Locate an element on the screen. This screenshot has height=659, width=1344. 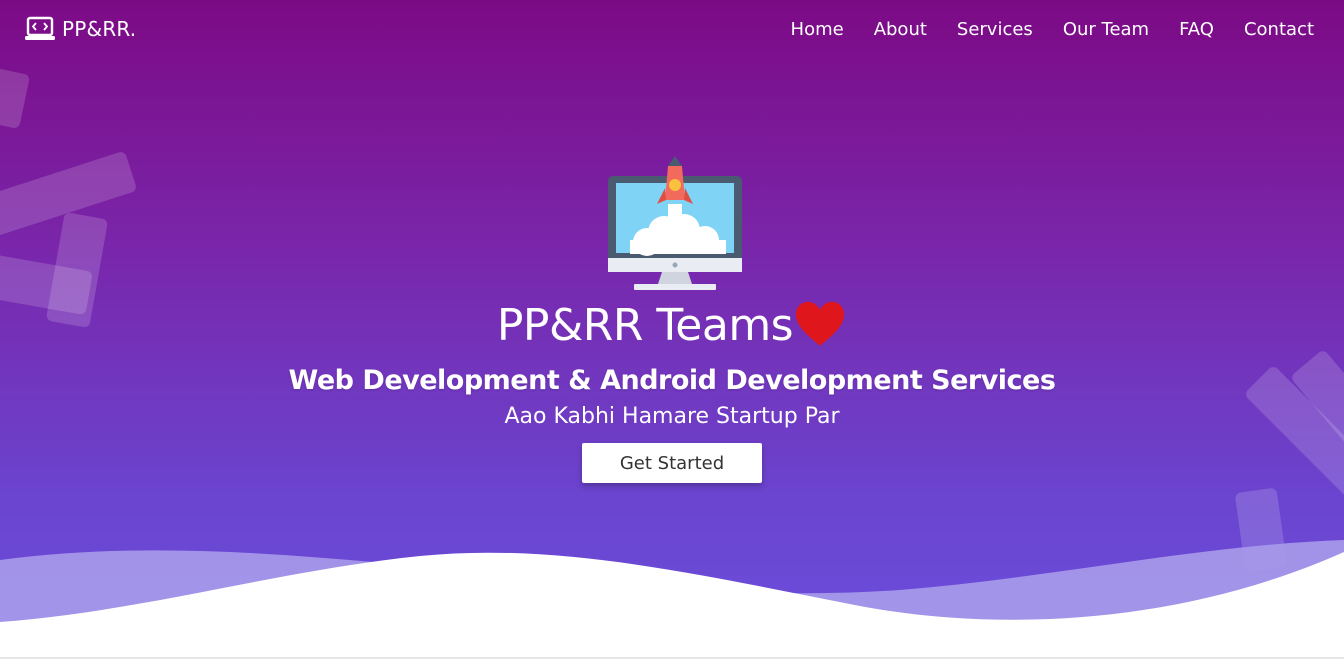
hero-title: PP&RR Teams is located at coordinates (645, 325).